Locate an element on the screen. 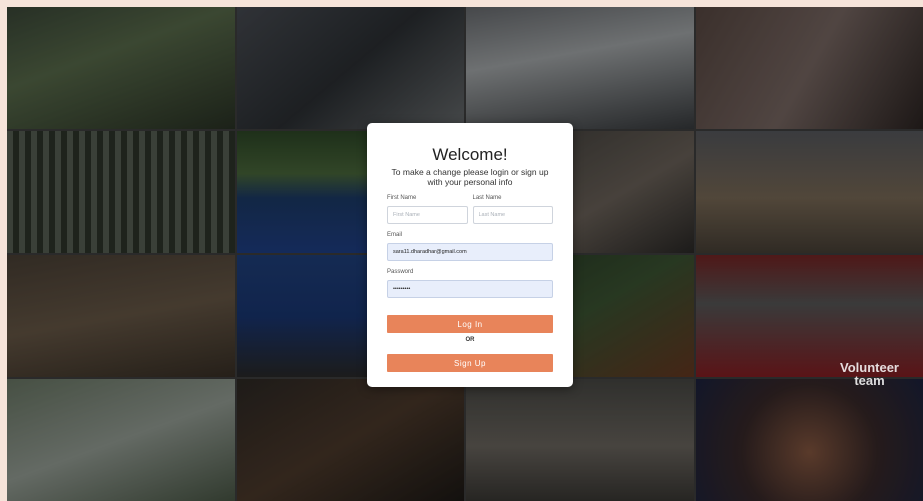 This screenshot has height=501, width=923. last-name-label: Last Name is located at coordinates (487, 198).